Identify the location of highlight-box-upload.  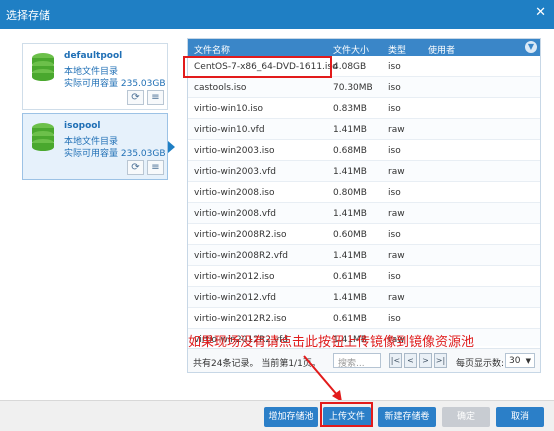
(346, 414).